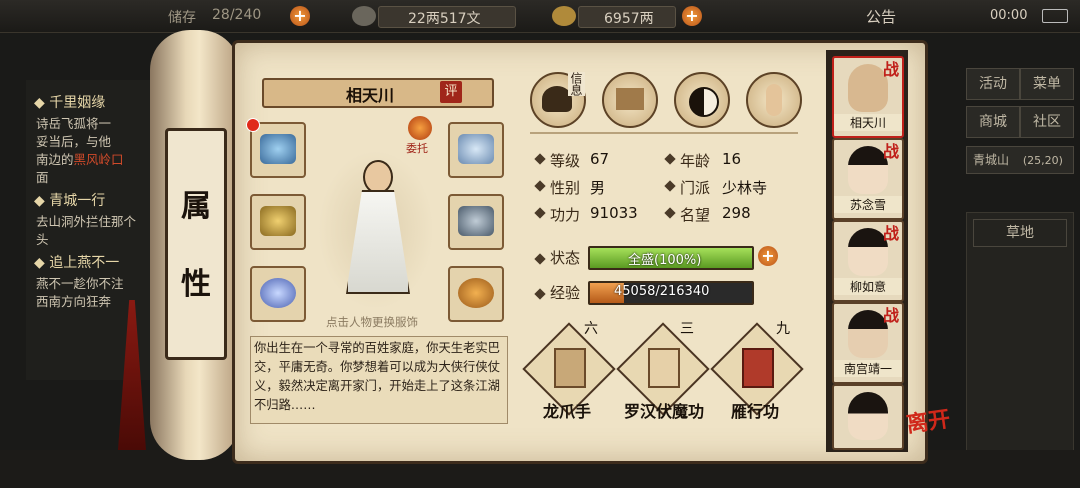 The height and width of the screenshot is (488, 1080). I want to click on party-member: 战 柳如意, so click(868, 261).